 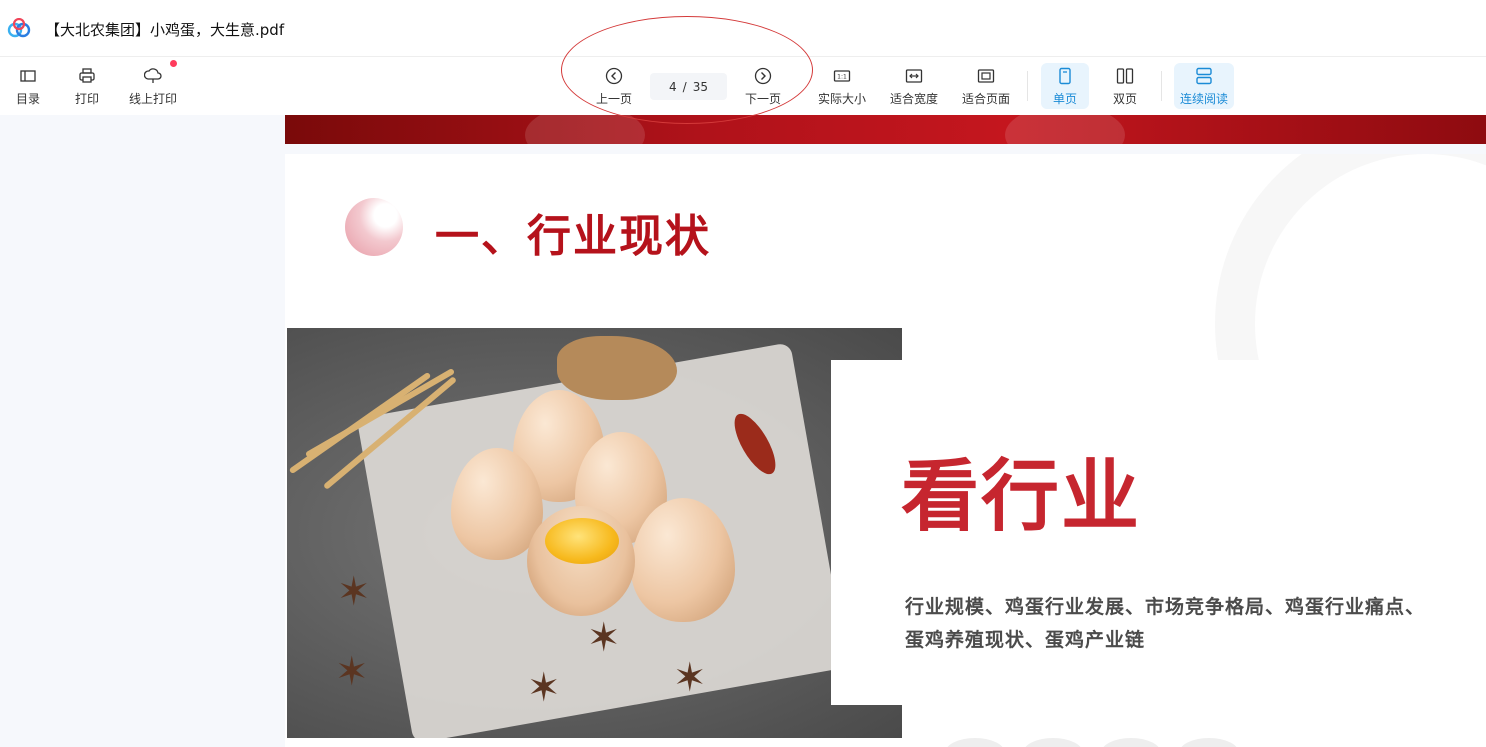 I want to click on svg-text: 1:1, so click(x=842, y=77).